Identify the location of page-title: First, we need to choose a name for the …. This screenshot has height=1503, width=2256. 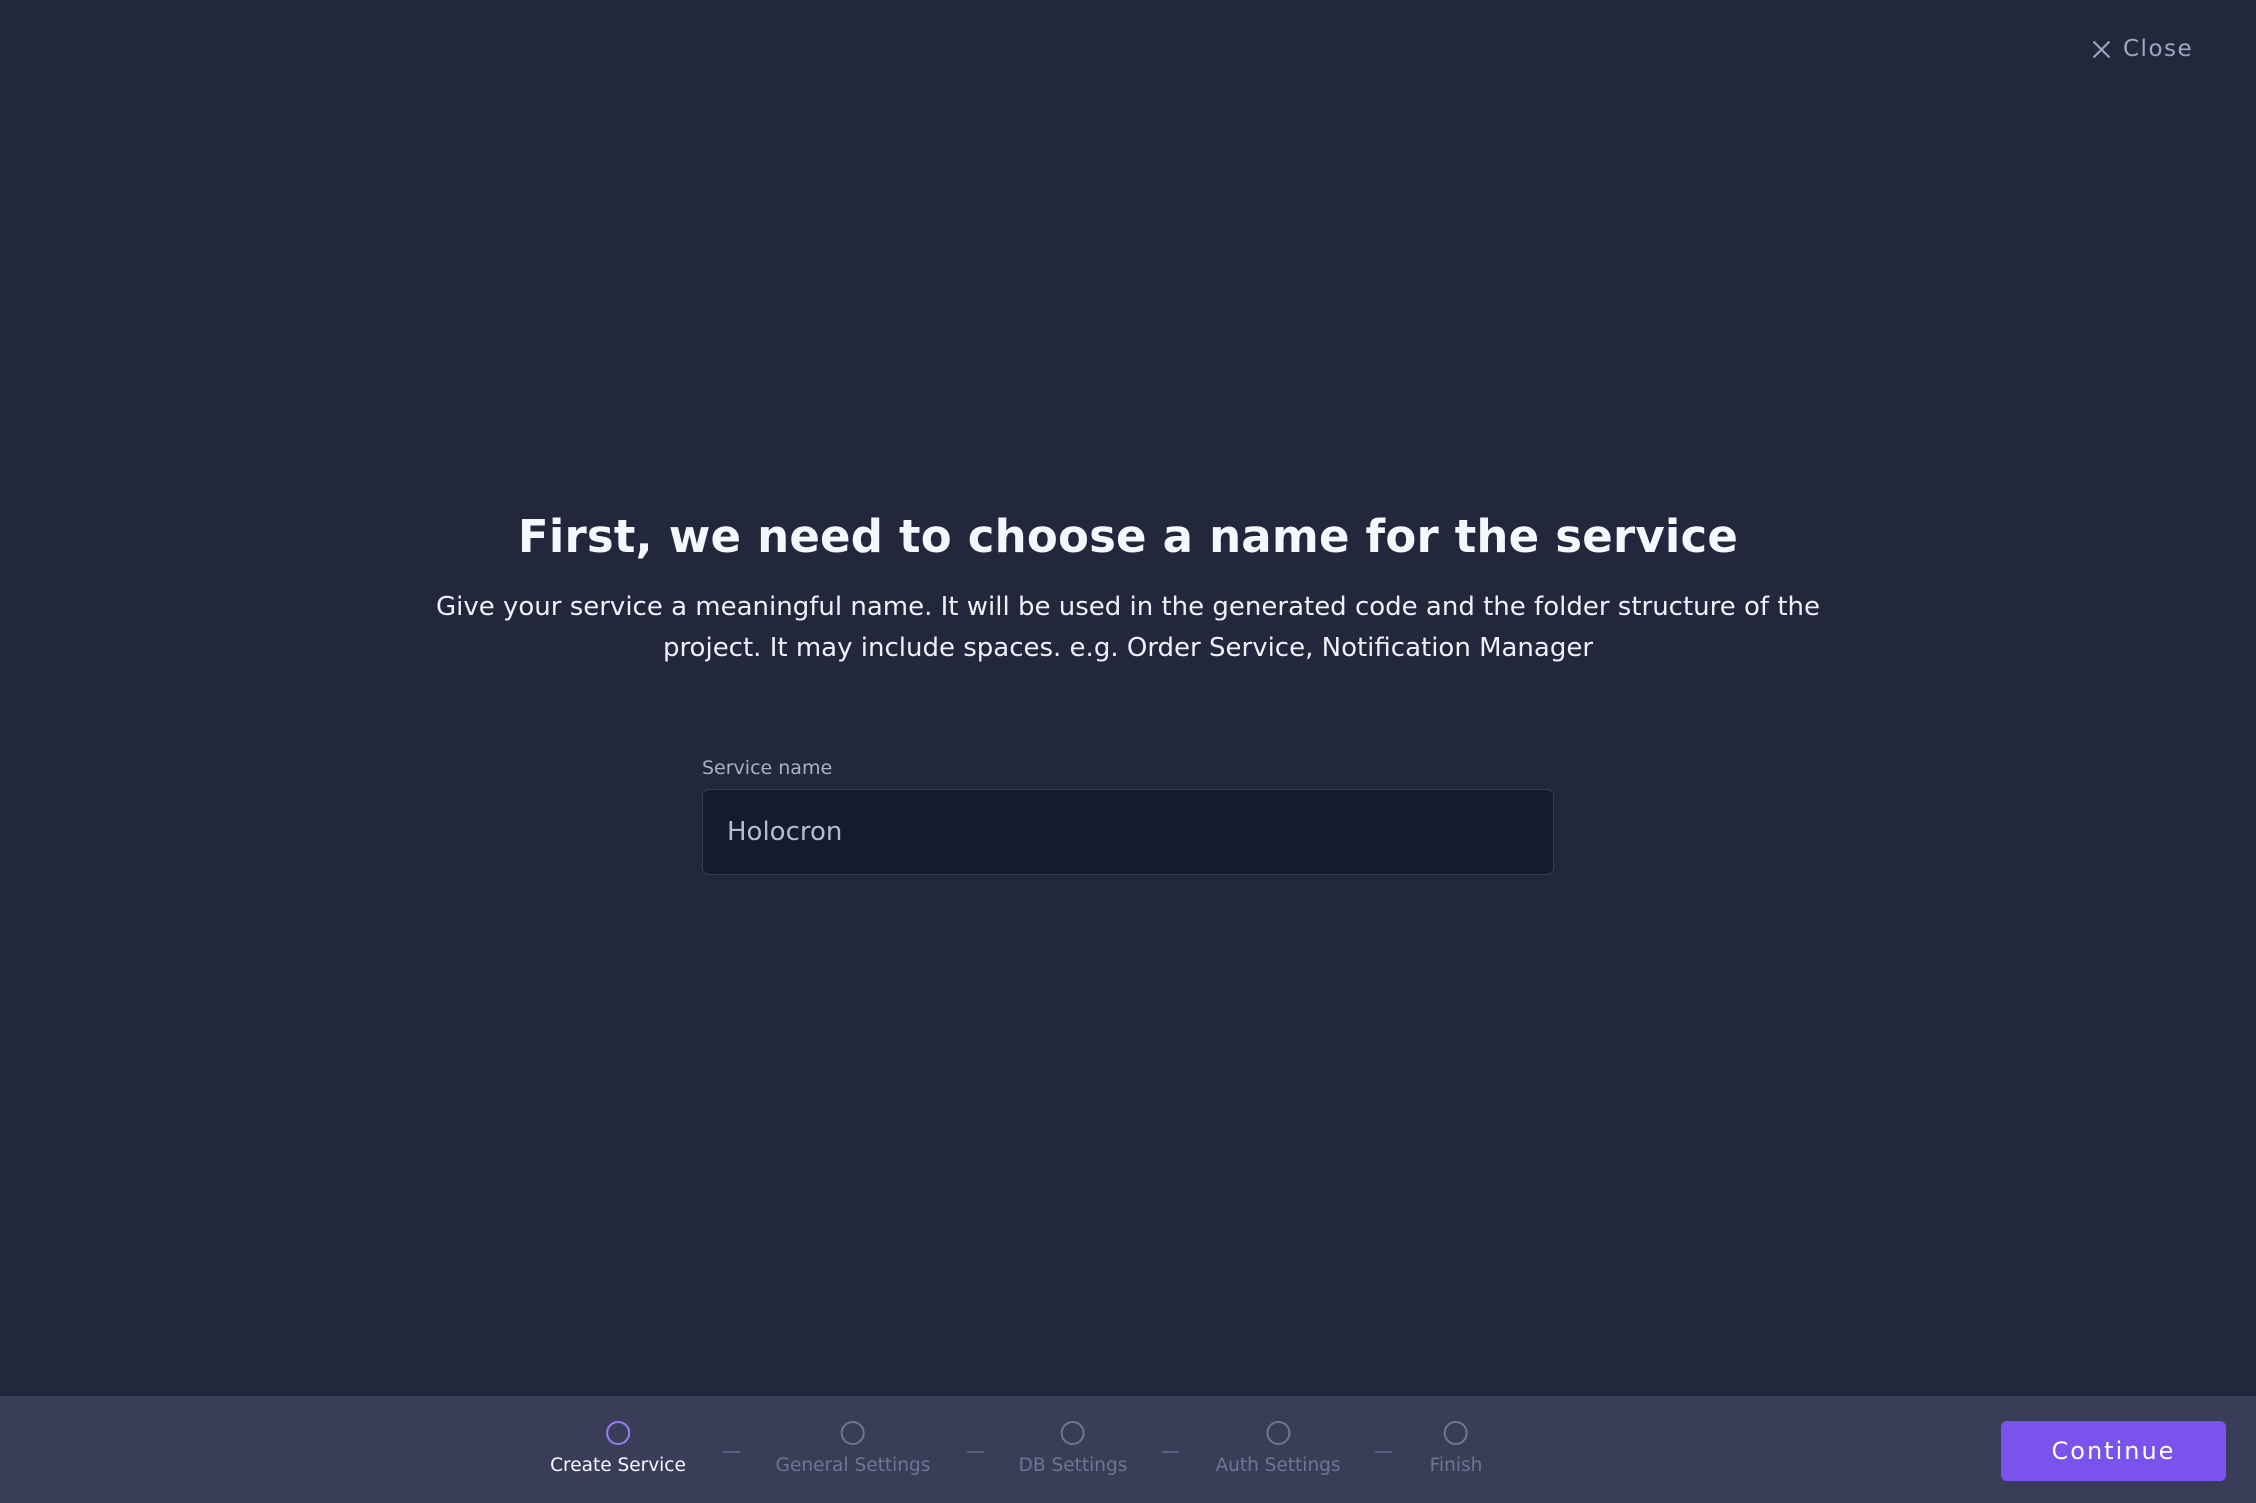
(1128, 536).